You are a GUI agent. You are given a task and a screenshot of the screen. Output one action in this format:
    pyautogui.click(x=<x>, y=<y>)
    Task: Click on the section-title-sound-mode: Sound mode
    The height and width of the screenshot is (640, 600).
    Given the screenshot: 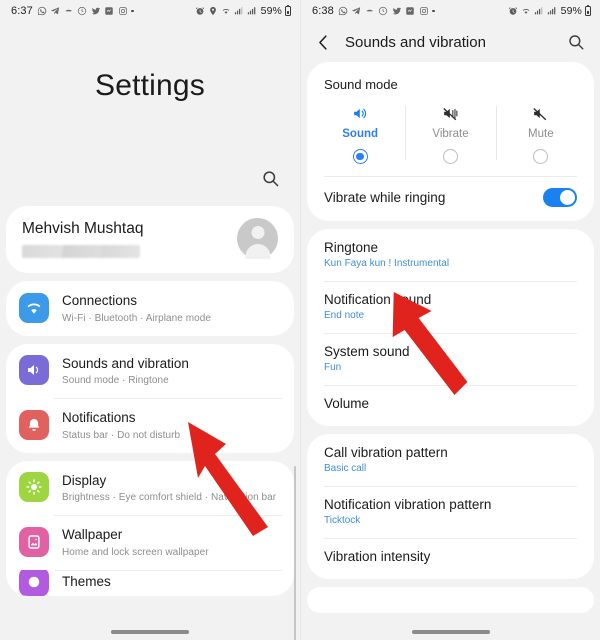 What is the action you would take?
    pyautogui.click(x=361, y=84)
    